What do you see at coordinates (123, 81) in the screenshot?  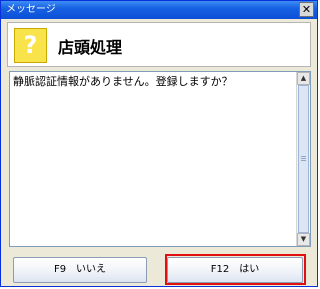 I see `message-text: 静脈認証情報がありません。登録しますか？` at bounding box center [123, 81].